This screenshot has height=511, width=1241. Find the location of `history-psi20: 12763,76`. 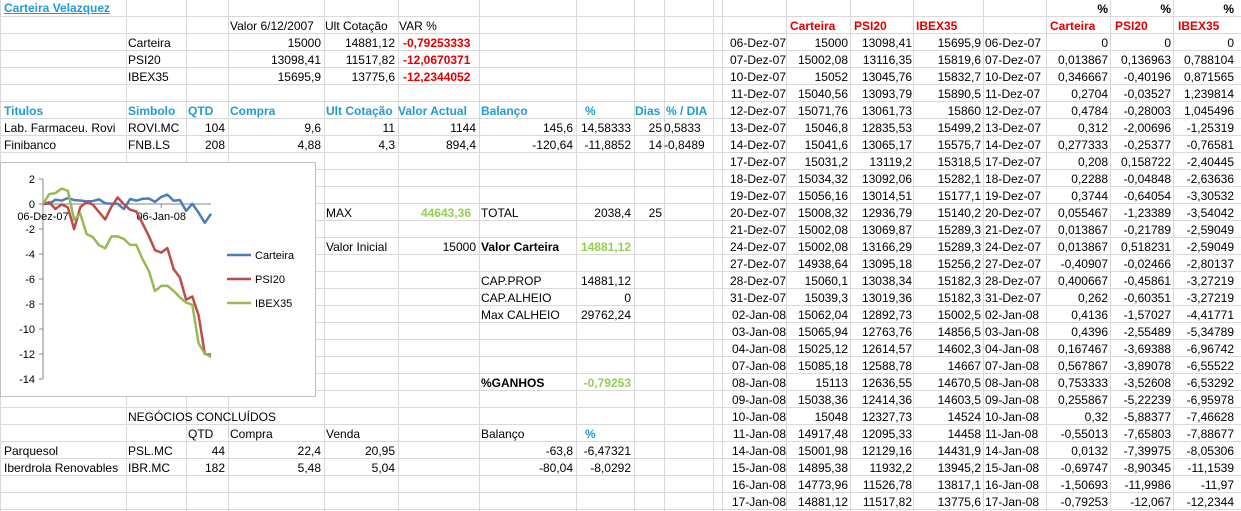

history-psi20: 12763,76 is located at coordinates (886, 332).